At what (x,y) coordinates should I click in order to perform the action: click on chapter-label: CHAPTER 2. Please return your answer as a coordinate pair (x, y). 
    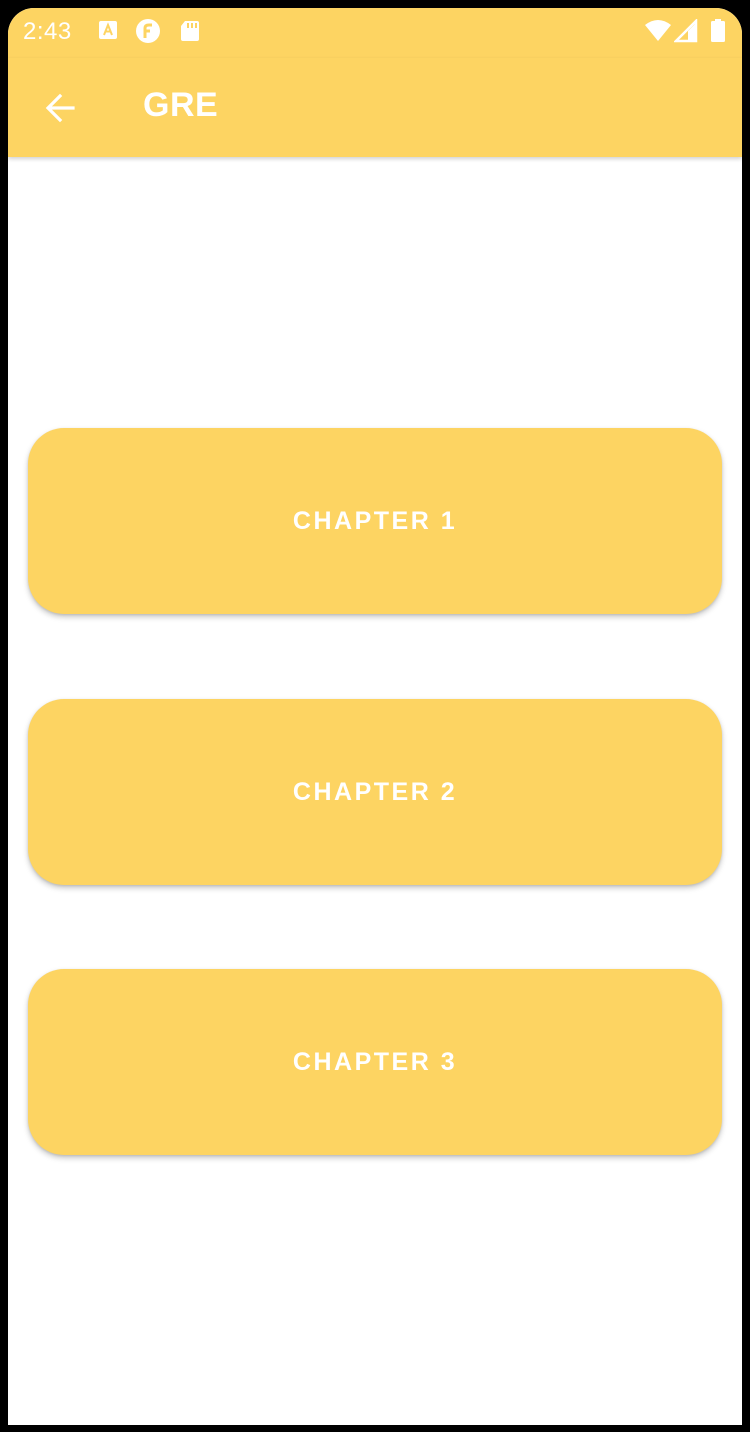
    Looking at the image, I should click on (375, 791).